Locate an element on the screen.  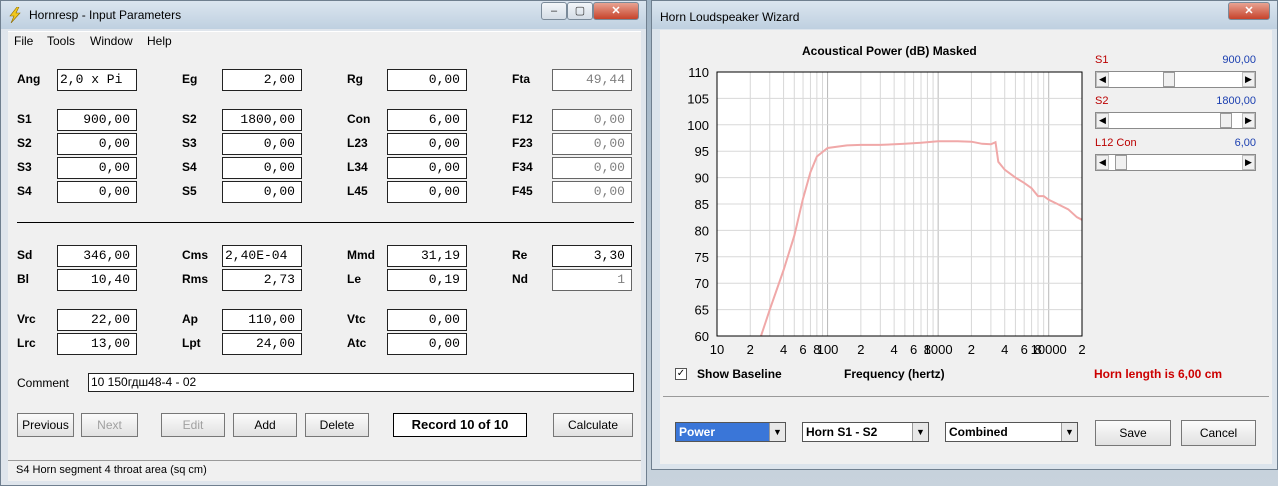
param-field-sd: 346,00 is located at coordinates (97, 256).